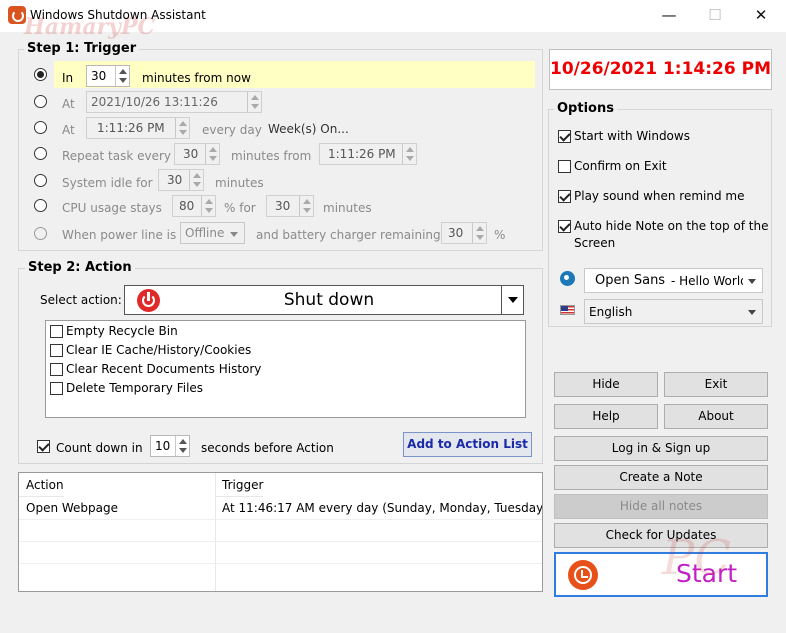 This screenshot has height=633, width=786. Describe the element at coordinates (196, 180) in the screenshot. I see `idle-arrows-icon` at that location.